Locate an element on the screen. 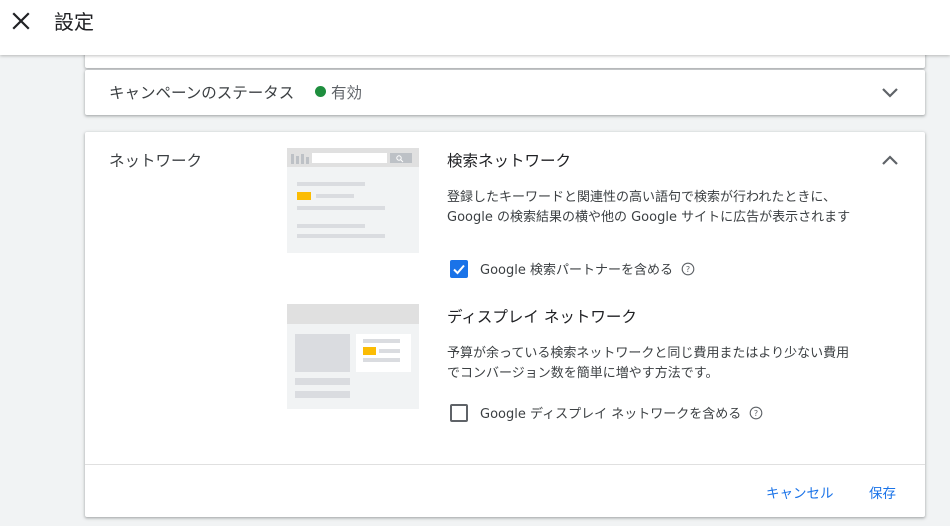  collapse-button is located at coordinates (890, 160).